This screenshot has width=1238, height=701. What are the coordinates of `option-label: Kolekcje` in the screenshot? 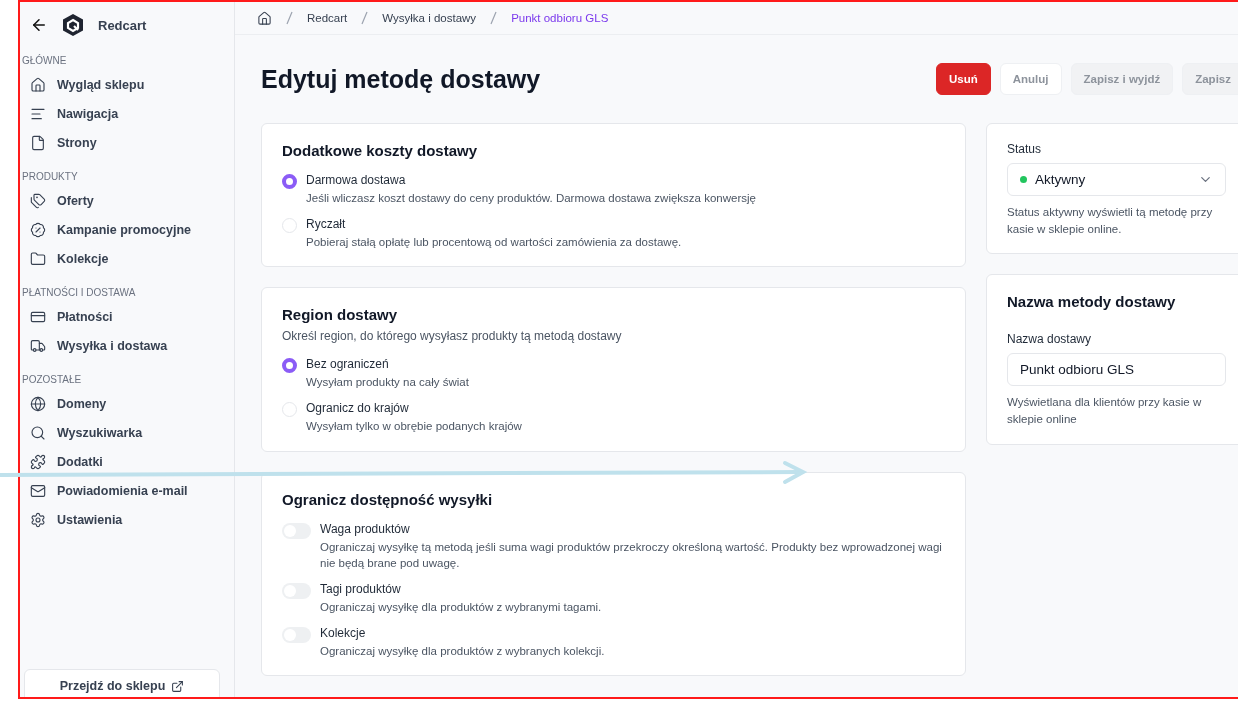 It's located at (343, 632).